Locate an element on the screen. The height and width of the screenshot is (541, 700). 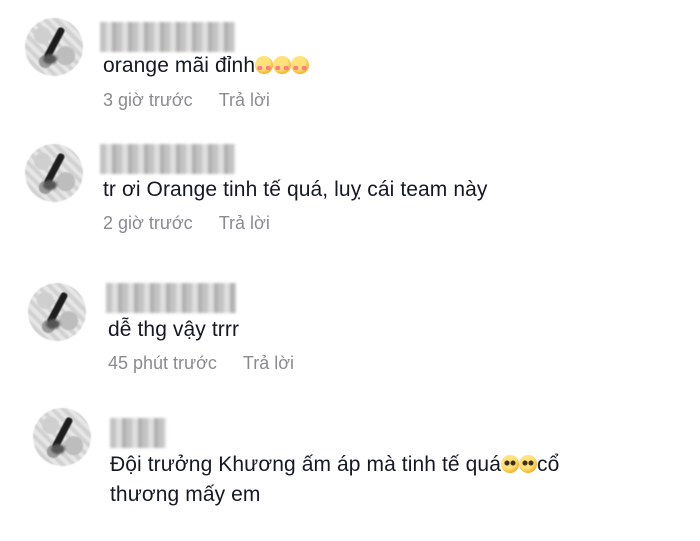
comment-text: orange mãi đỉnh is located at coordinates (206, 66).